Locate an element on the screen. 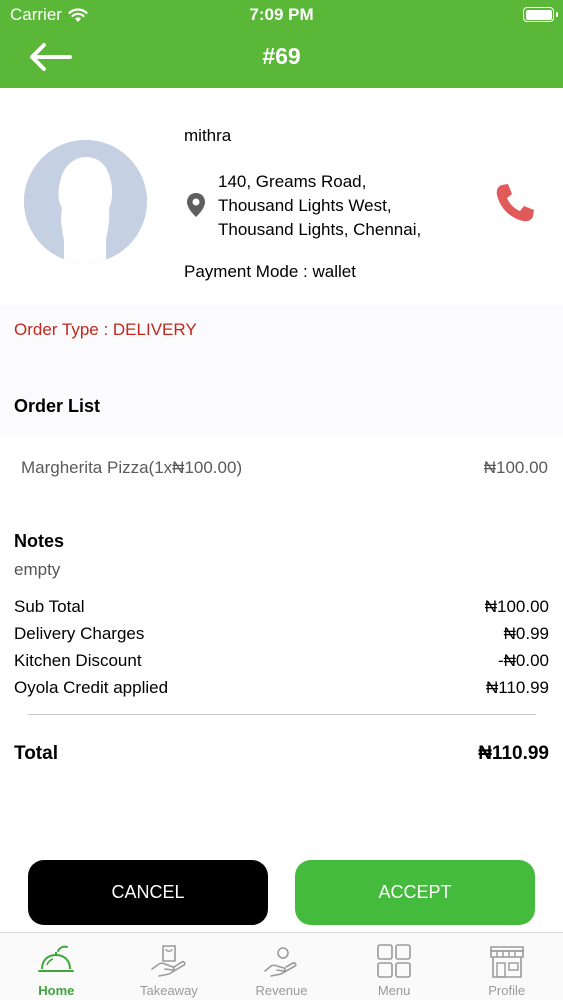 Image resolution: width=563 pixels, height=1000 pixels. order-type-label: Order Type : DELIVERY is located at coordinates (105, 329).